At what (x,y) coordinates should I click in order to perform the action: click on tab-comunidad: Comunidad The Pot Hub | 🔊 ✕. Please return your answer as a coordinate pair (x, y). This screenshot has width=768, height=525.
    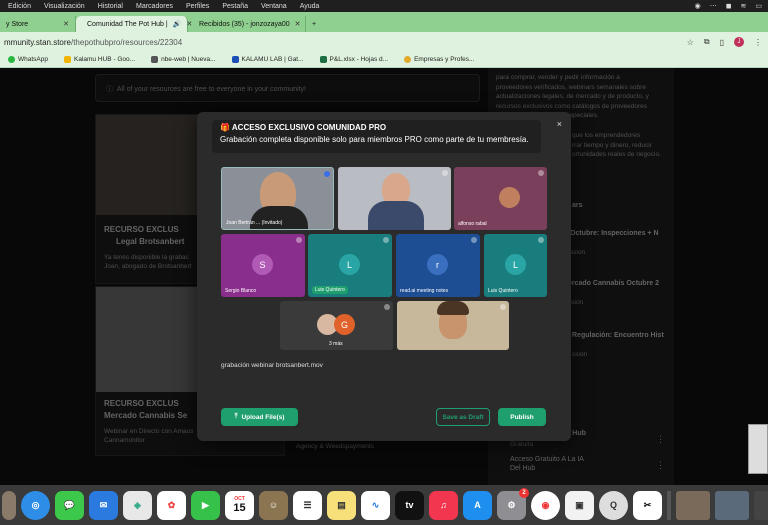
    Looking at the image, I should click on (134, 24).